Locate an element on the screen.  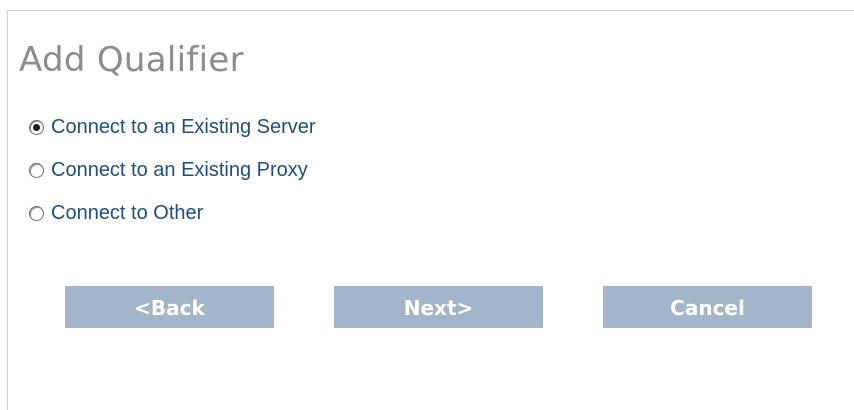
radio-selected-dot is located at coordinates (36, 127).